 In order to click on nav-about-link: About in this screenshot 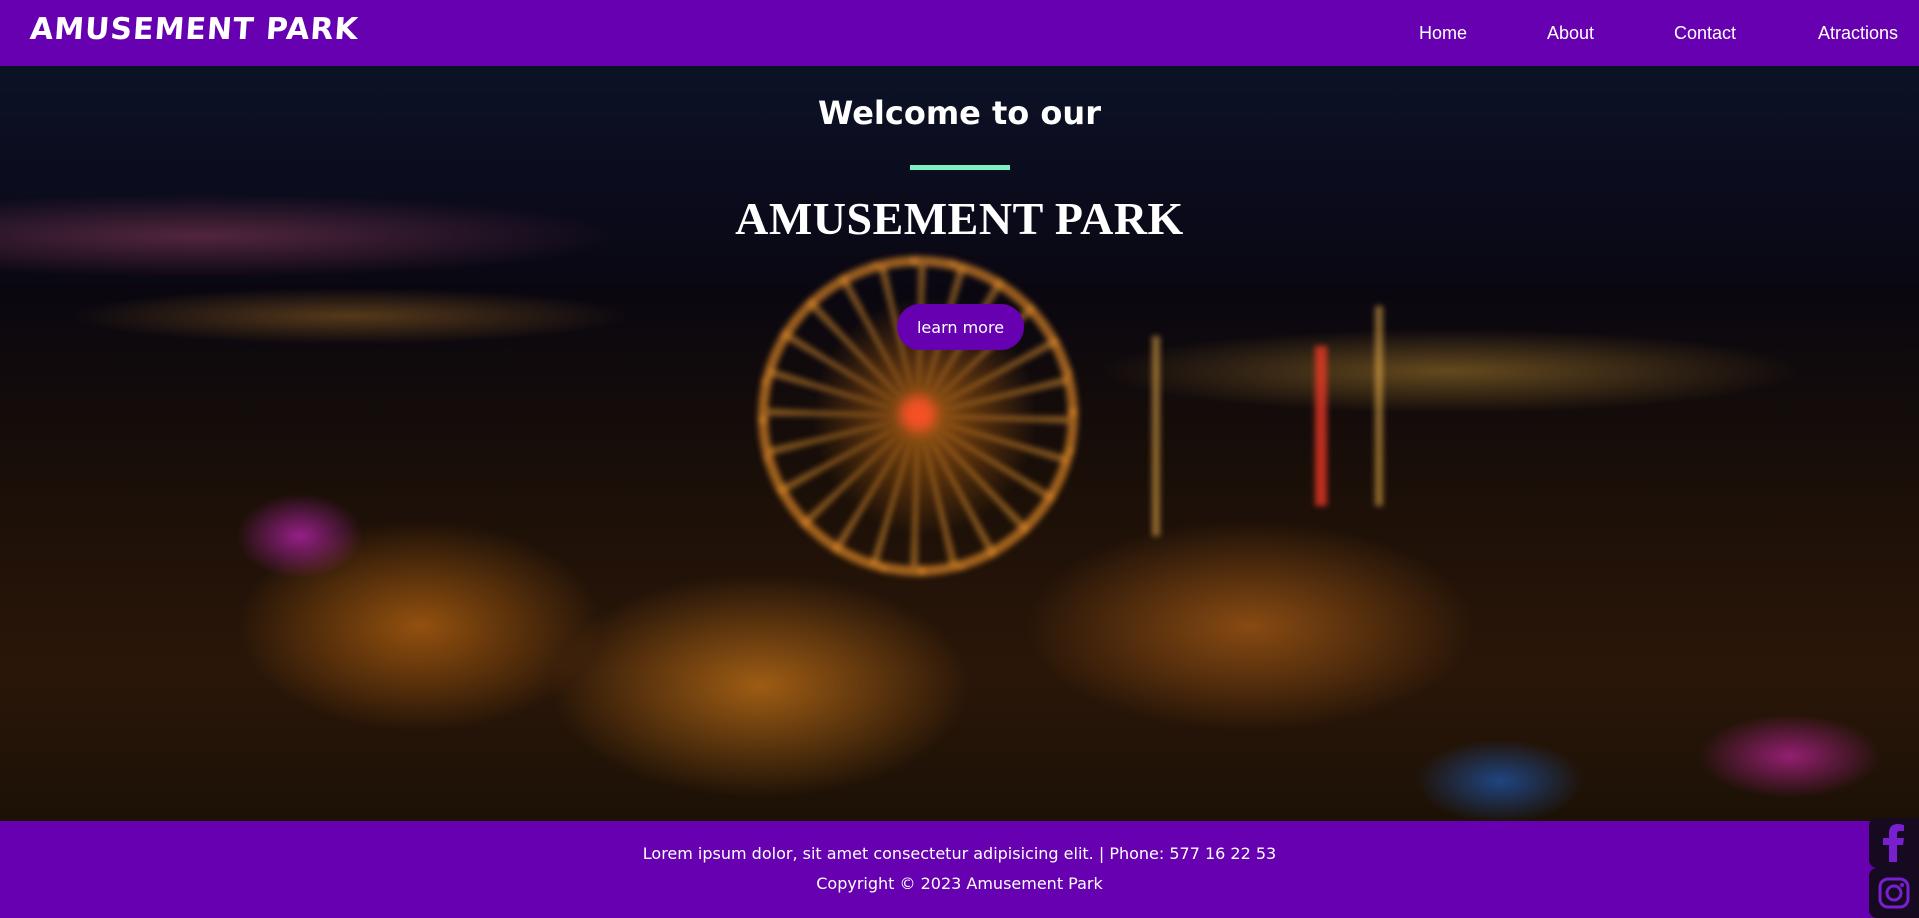, I will do `click(1570, 33)`.